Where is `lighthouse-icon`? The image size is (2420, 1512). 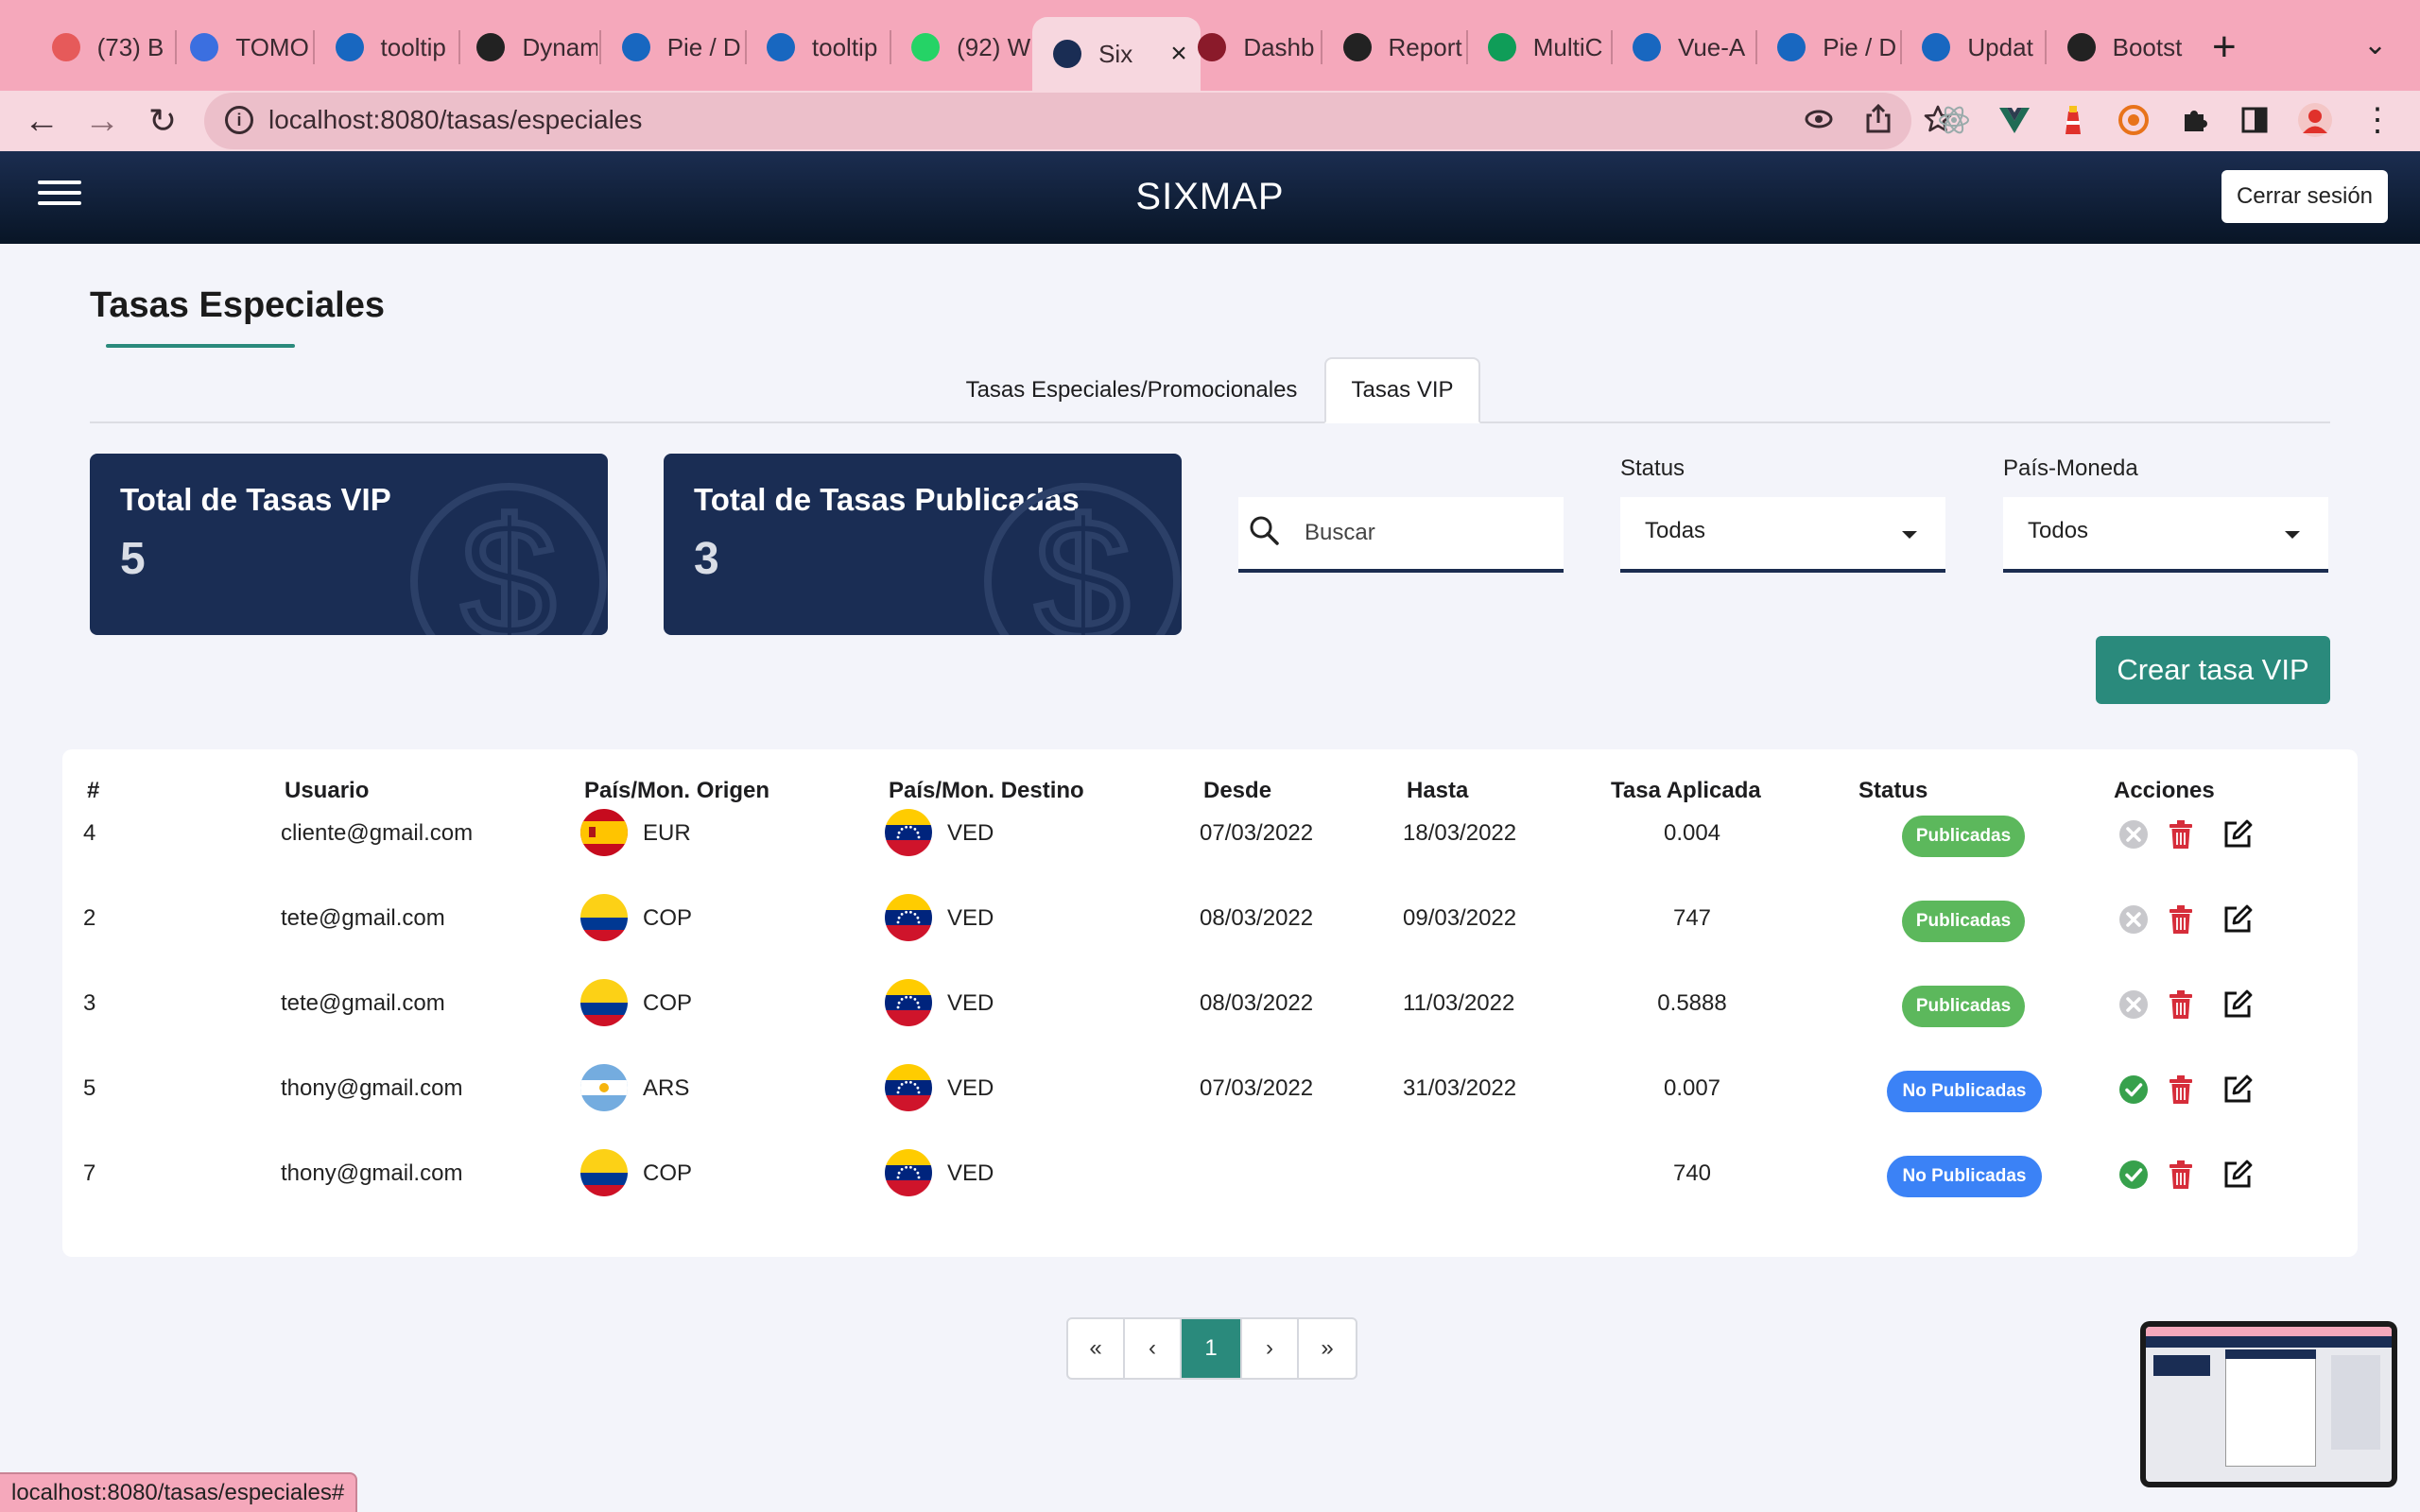
lighthouse-icon is located at coordinates (2073, 120).